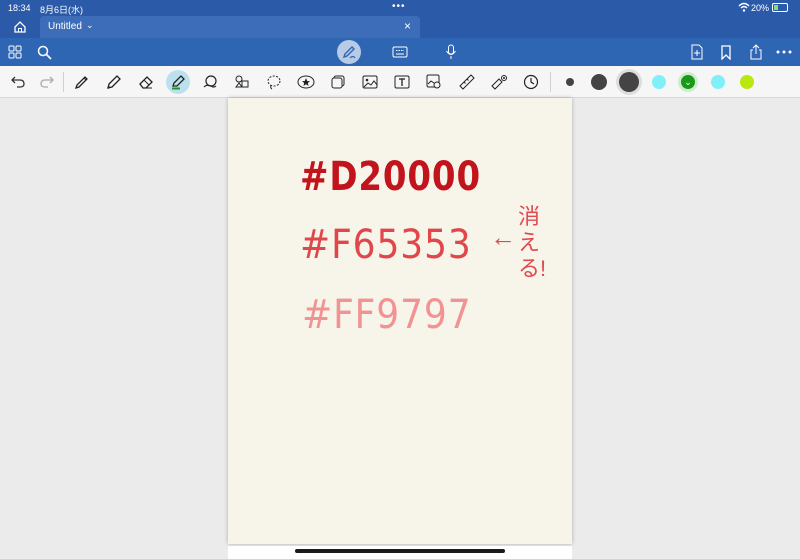 This screenshot has width=800, height=559. I want to click on textbox-tool-icon, so click(402, 82).